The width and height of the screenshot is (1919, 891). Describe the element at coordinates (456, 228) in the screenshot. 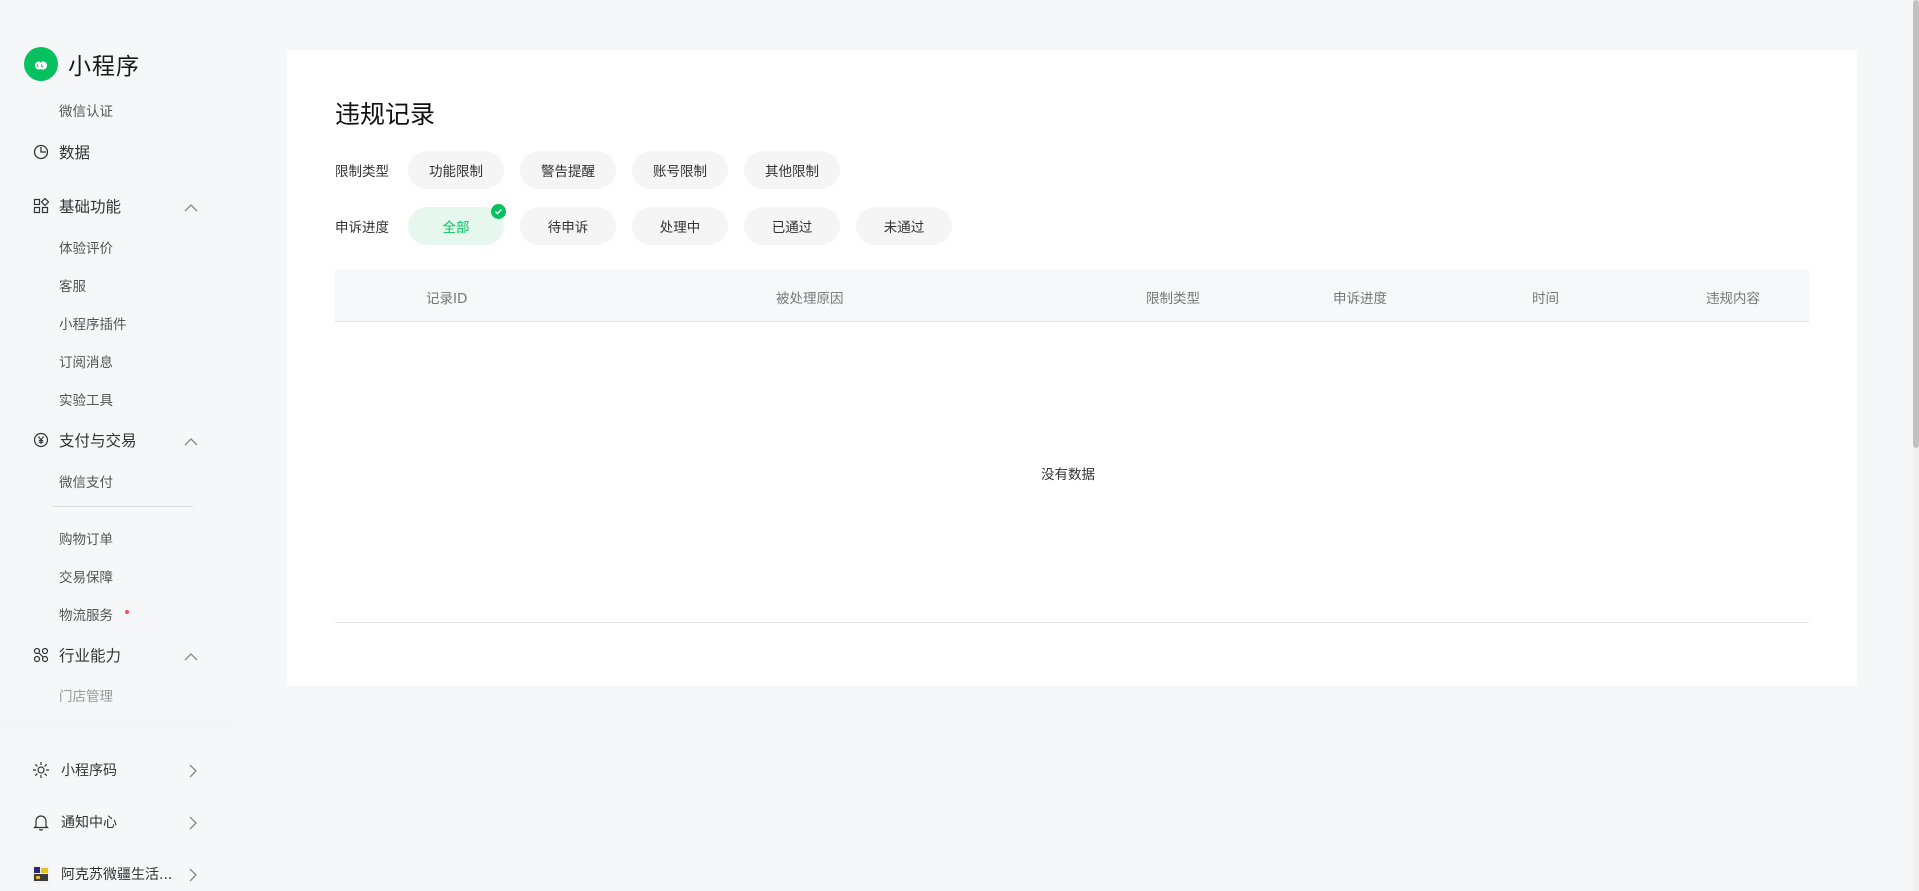

I see `chip-label: 全部` at that location.